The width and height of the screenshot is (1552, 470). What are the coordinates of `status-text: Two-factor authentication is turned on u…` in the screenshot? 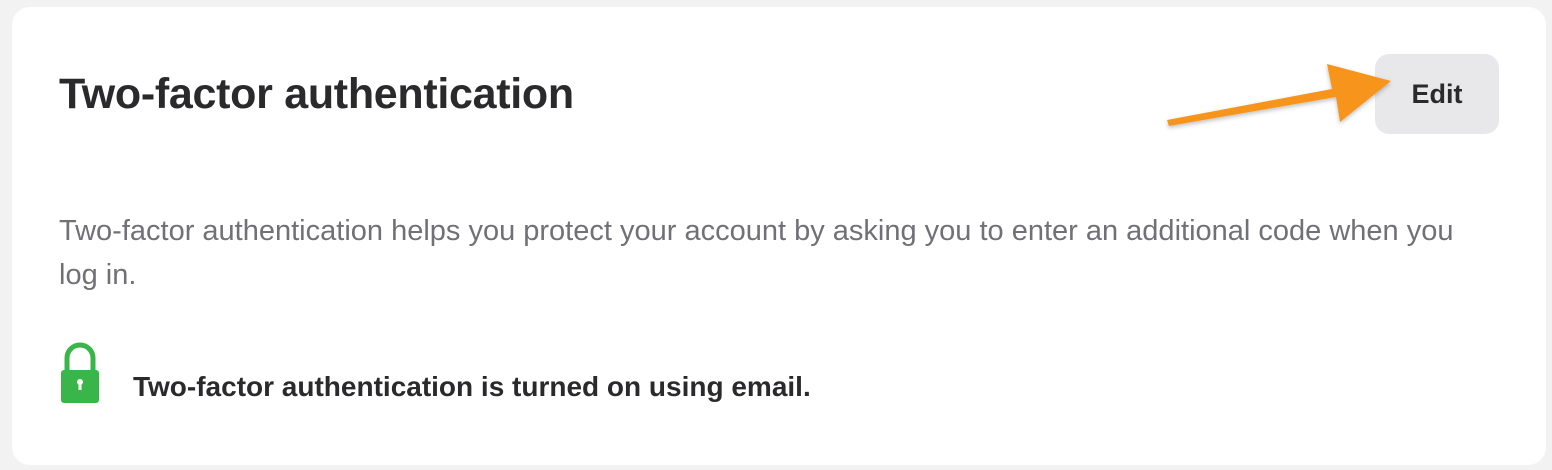 It's located at (472, 386).